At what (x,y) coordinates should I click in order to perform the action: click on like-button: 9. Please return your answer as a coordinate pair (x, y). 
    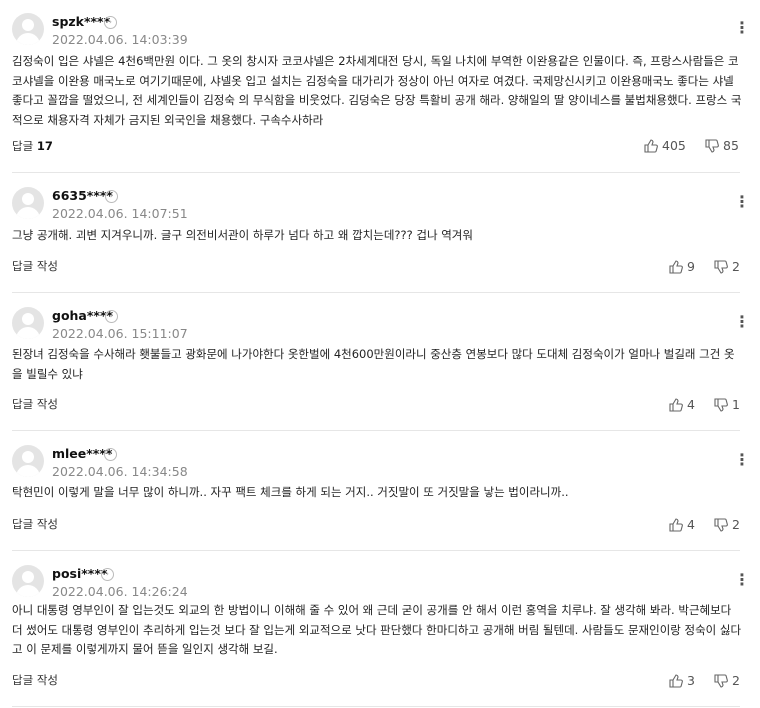
    Looking at the image, I should click on (682, 266).